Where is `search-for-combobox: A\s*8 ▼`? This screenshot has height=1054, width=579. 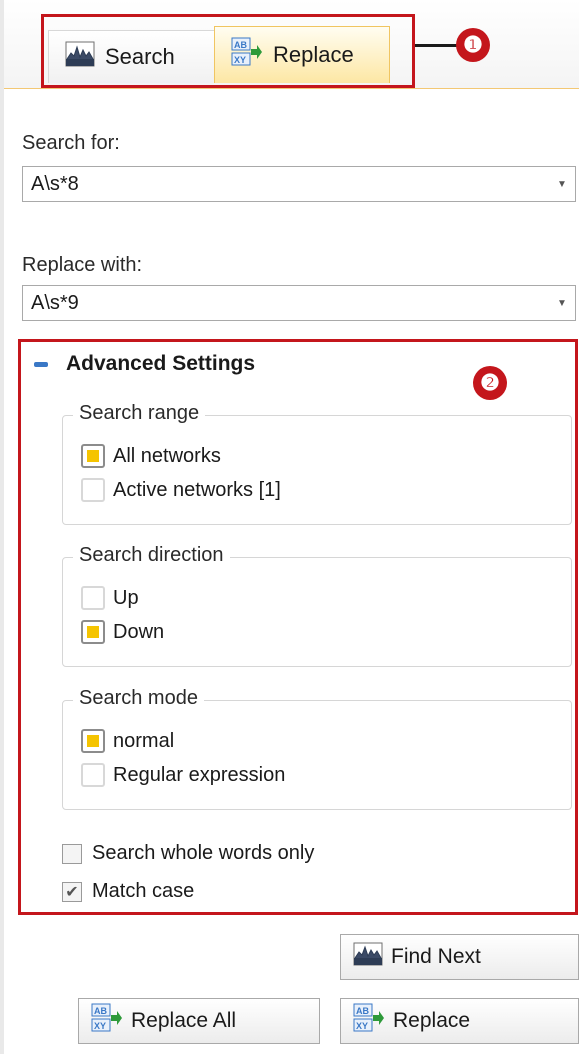
search-for-combobox: A\s*8 ▼ is located at coordinates (299, 184).